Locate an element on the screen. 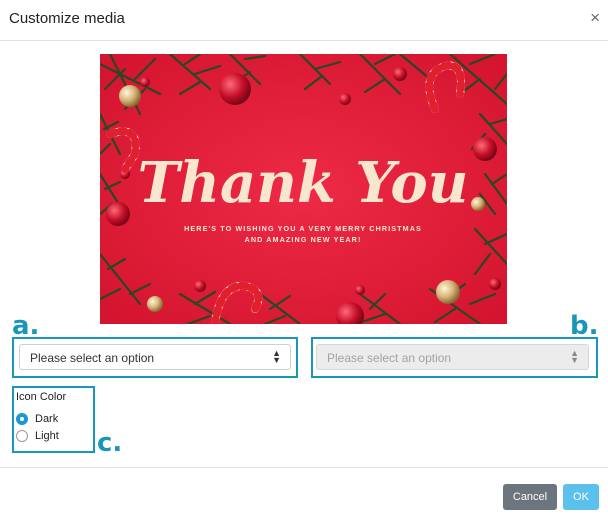 The width and height of the screenshot is (608, 519). cancel-button: Cancel is located at coordinates (530, 497).